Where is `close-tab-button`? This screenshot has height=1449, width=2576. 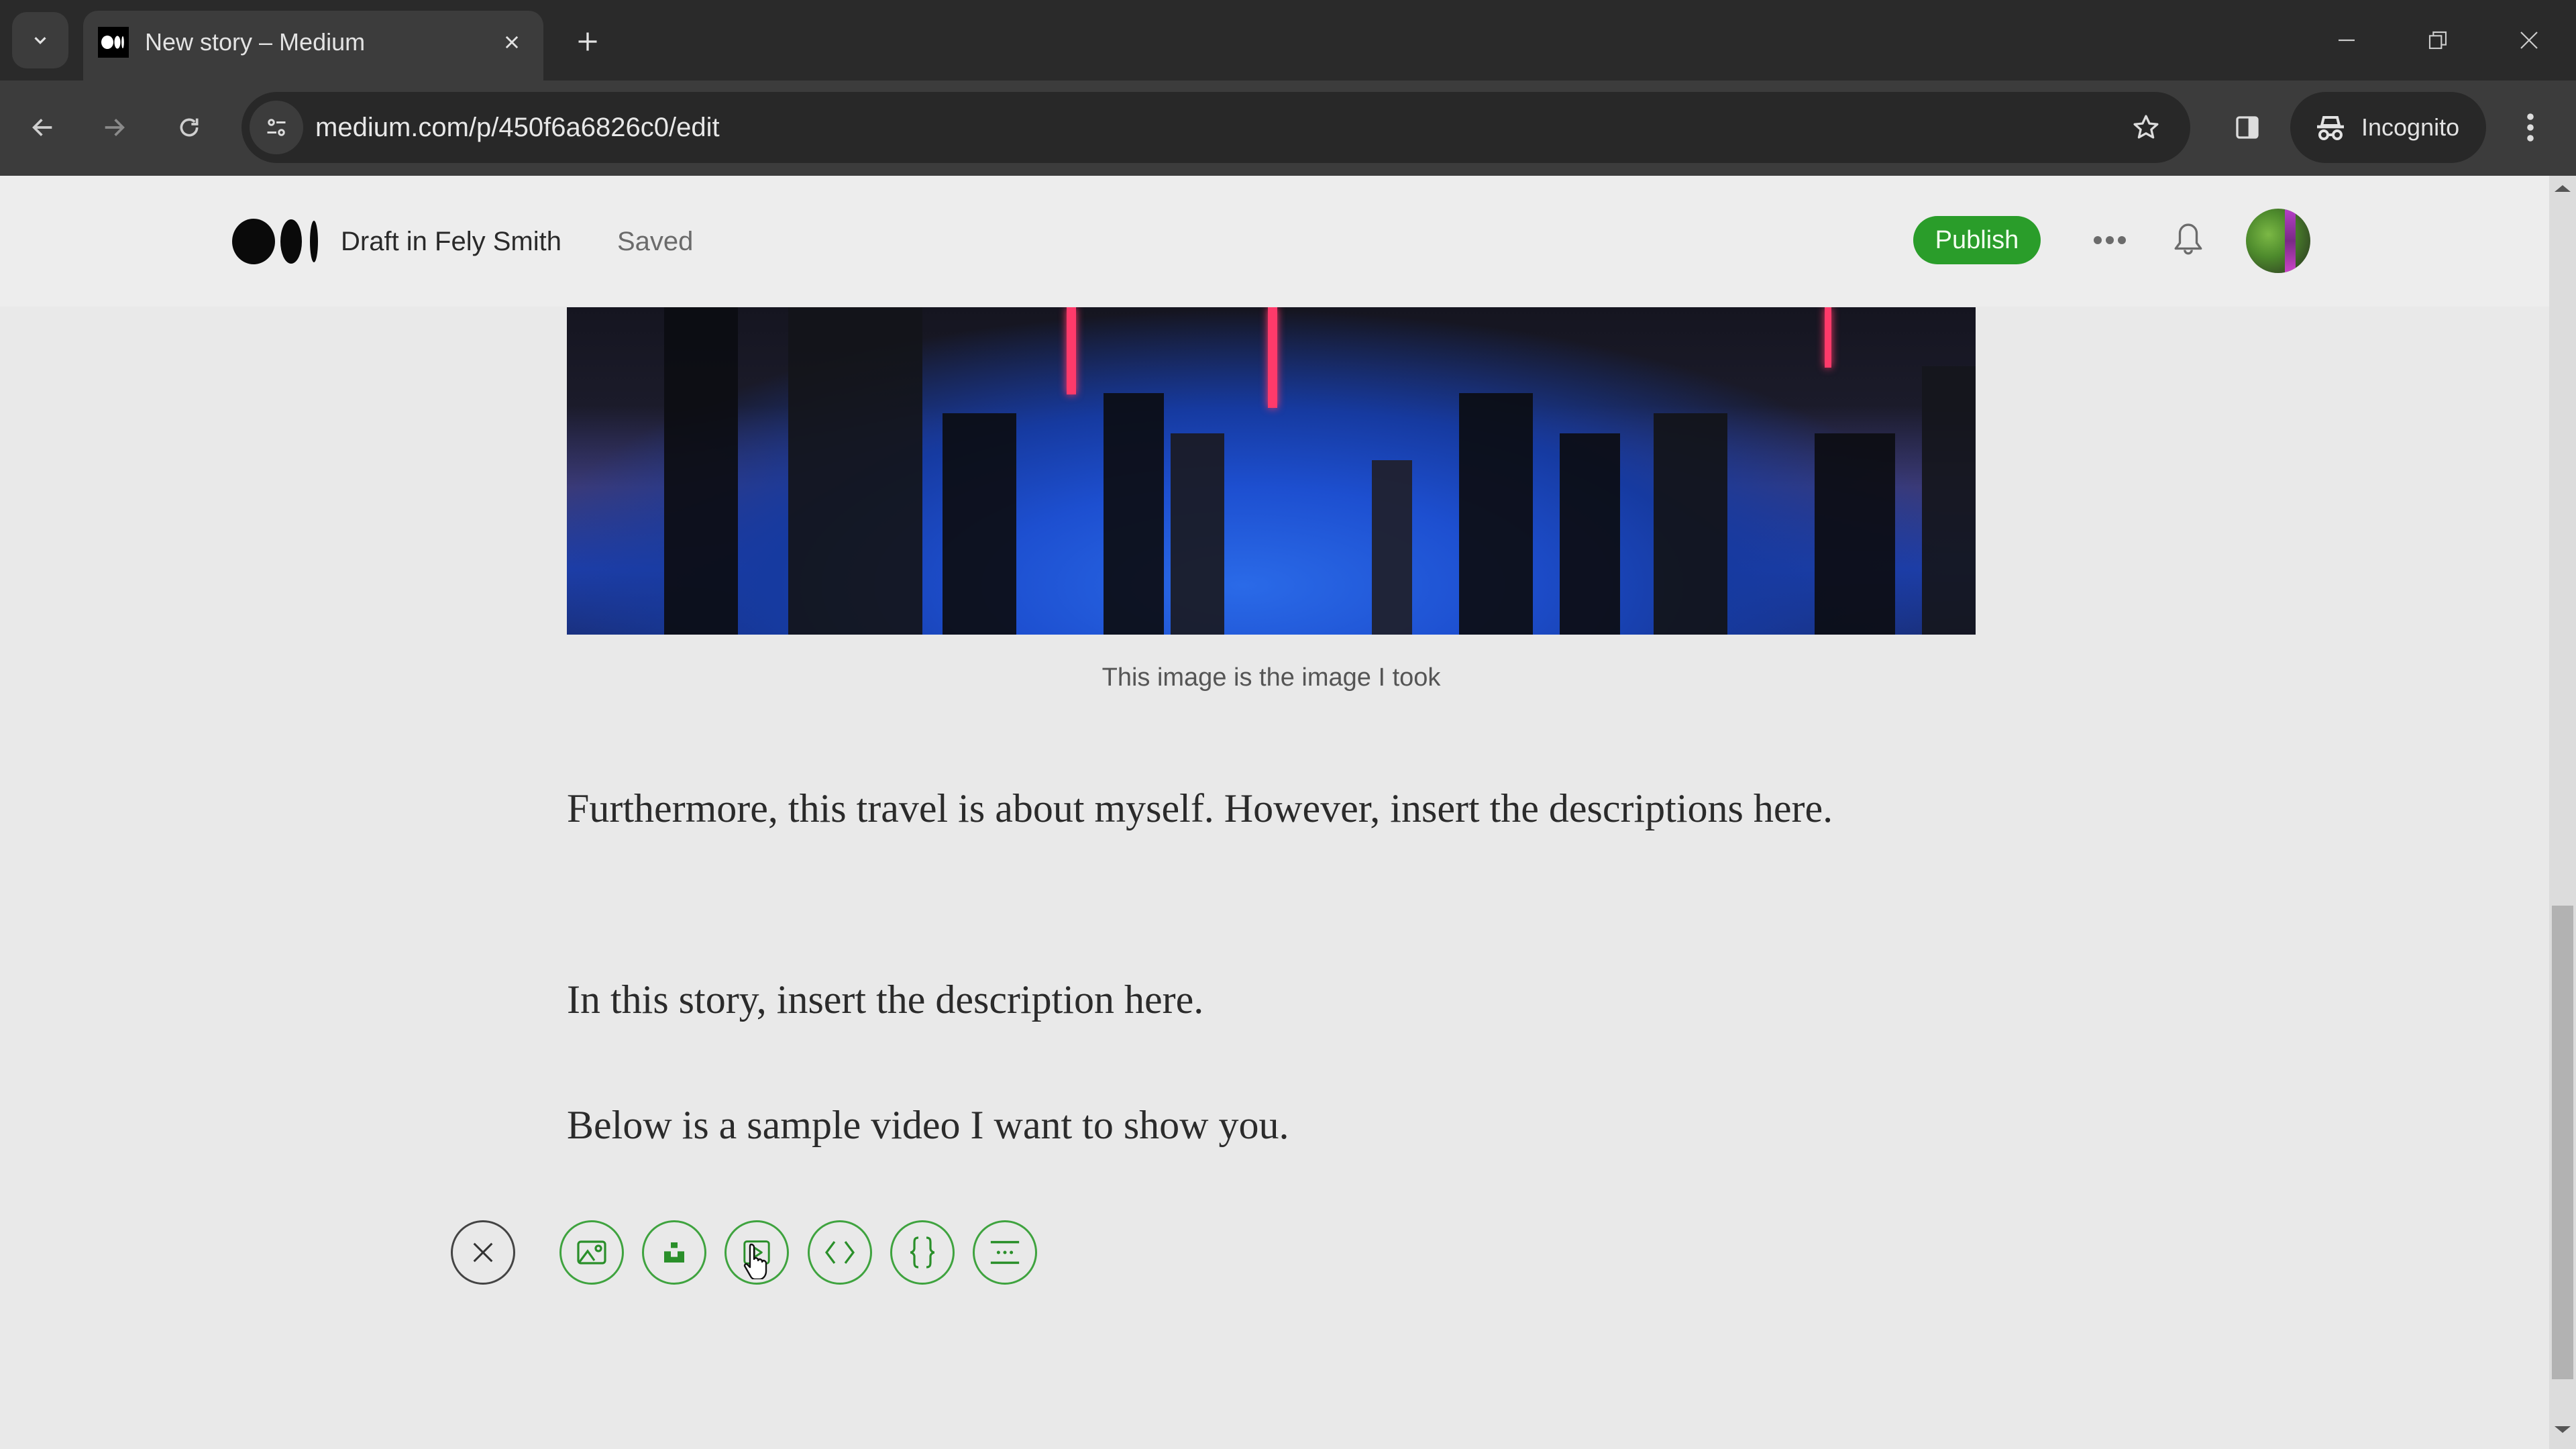
close-tab-button is located at coordinates (512, 42).